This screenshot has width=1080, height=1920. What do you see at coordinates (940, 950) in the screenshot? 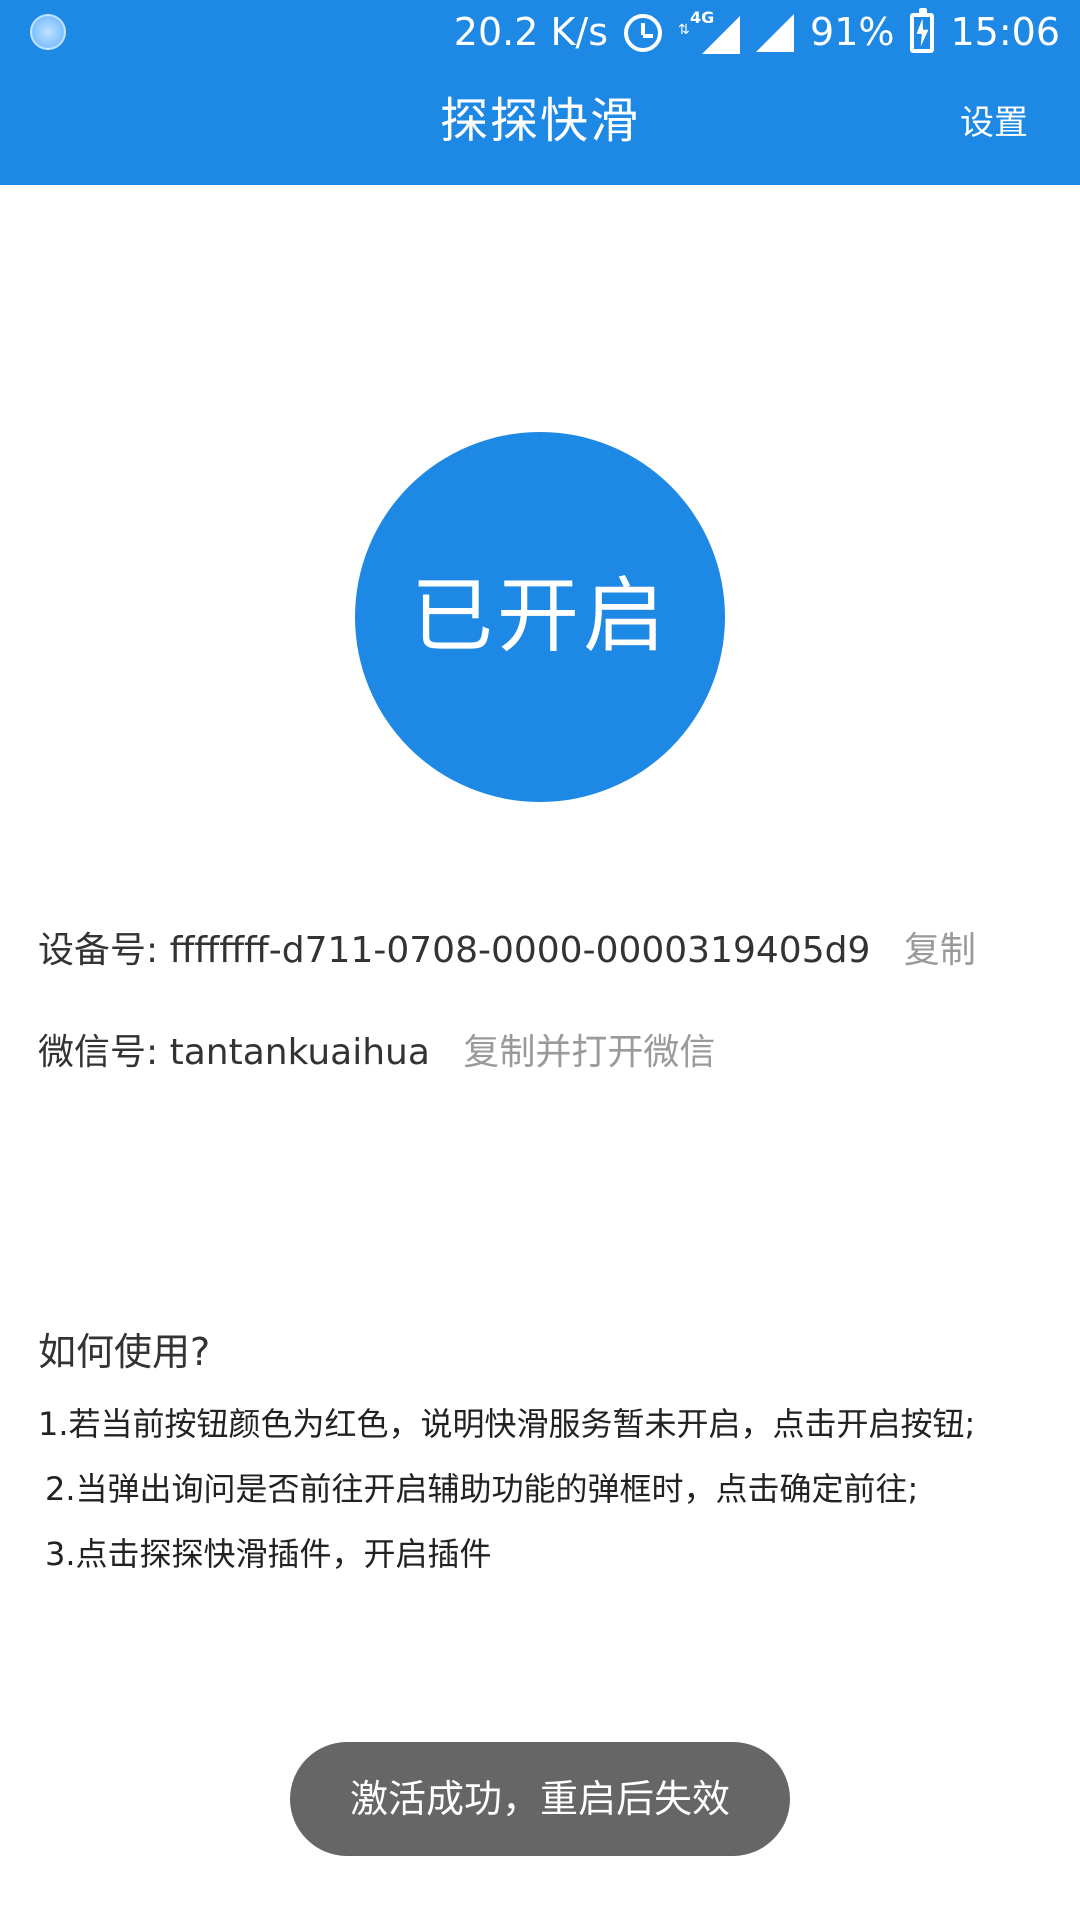
I see `copy-device-id-button: 复制` at bounding box center [940, 950].